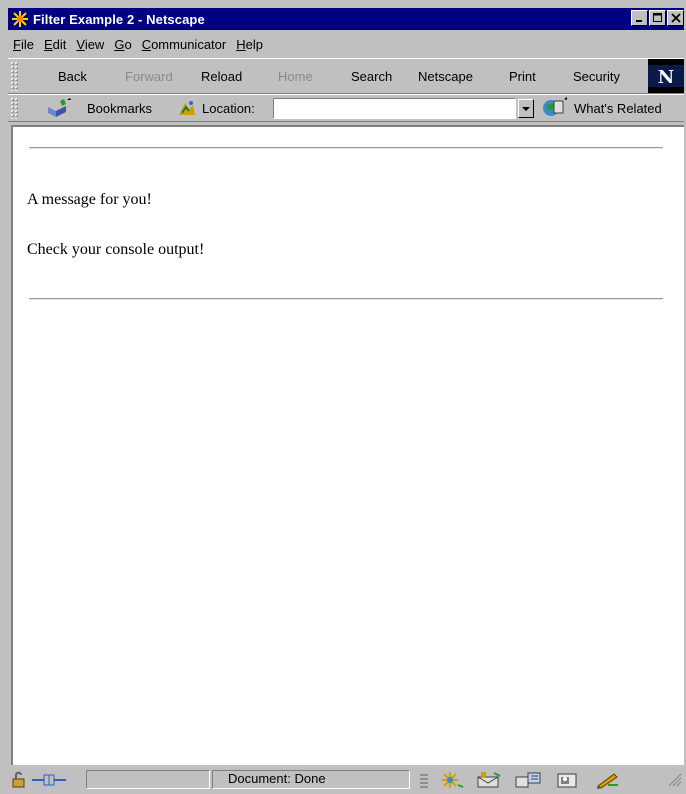 The height and width of the screenshot is (794, 686). I want to click on menu-edit: Edit, so click(55, 44).